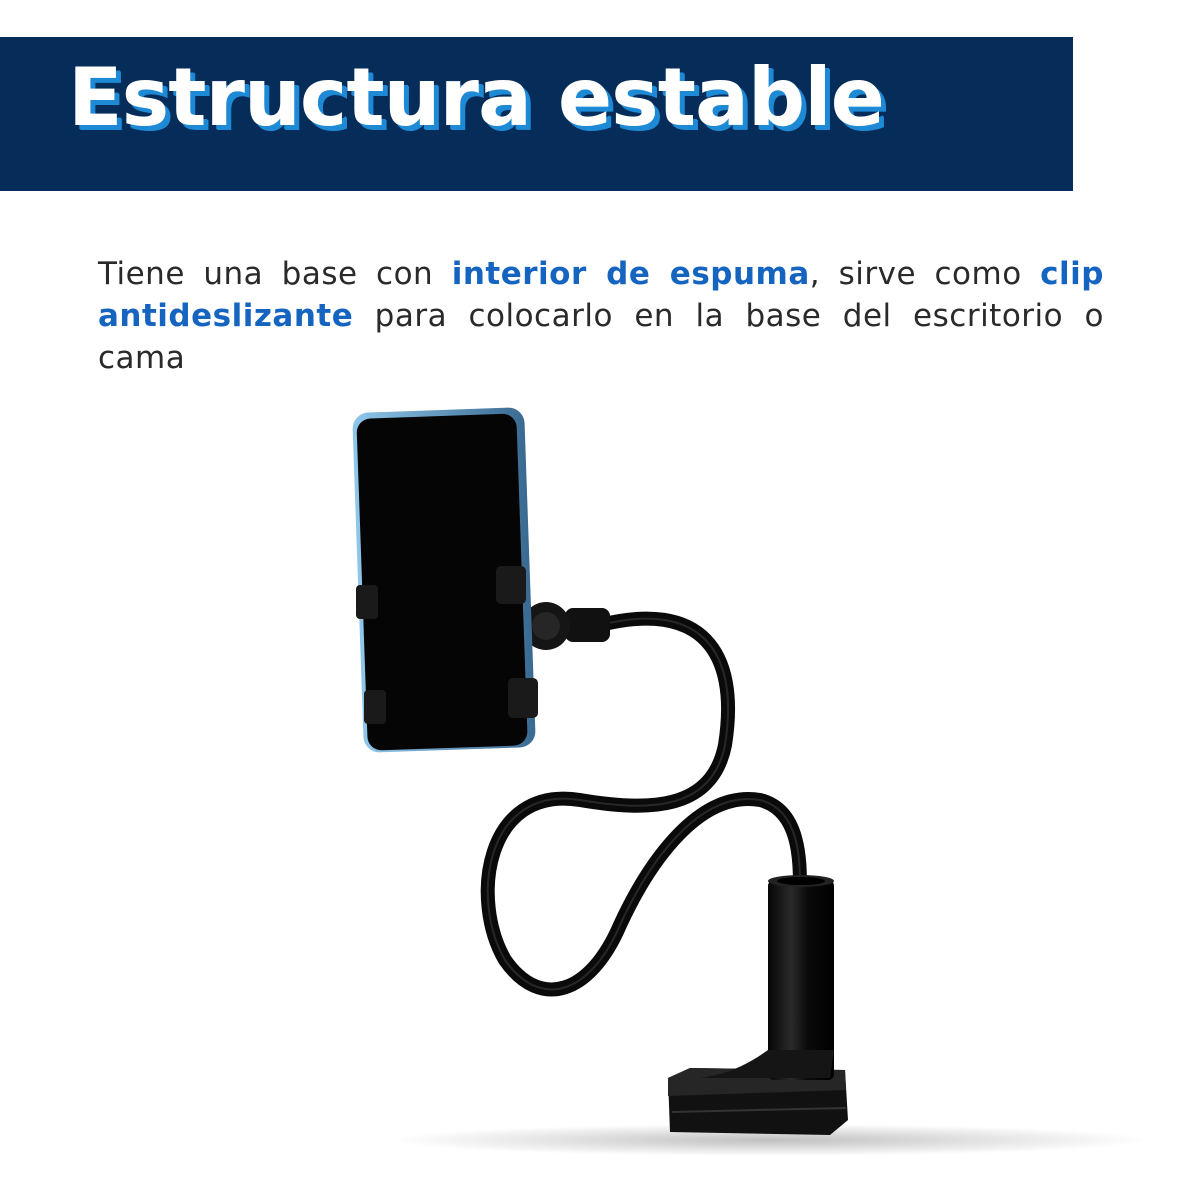 The width and height of the screenshot is (1200, 1200). Describe the element at coordinates (587, 625) in the screenshot. I see `swivel-joint` at that location.